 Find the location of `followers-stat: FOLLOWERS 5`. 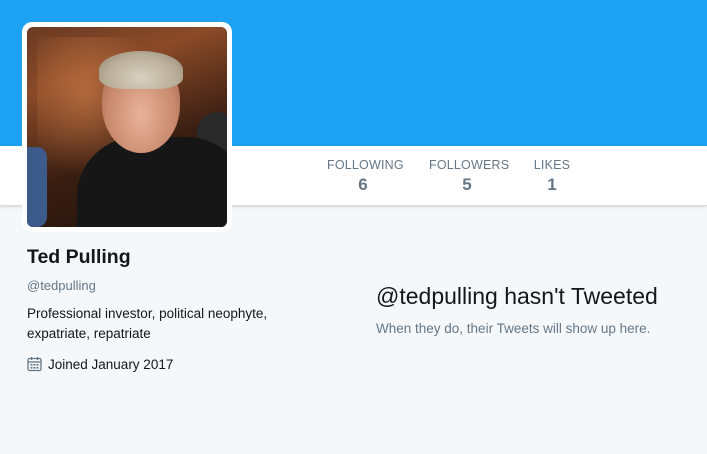

followers-stat: FOLLOWERS 5 is located at coordinates (469, 176).